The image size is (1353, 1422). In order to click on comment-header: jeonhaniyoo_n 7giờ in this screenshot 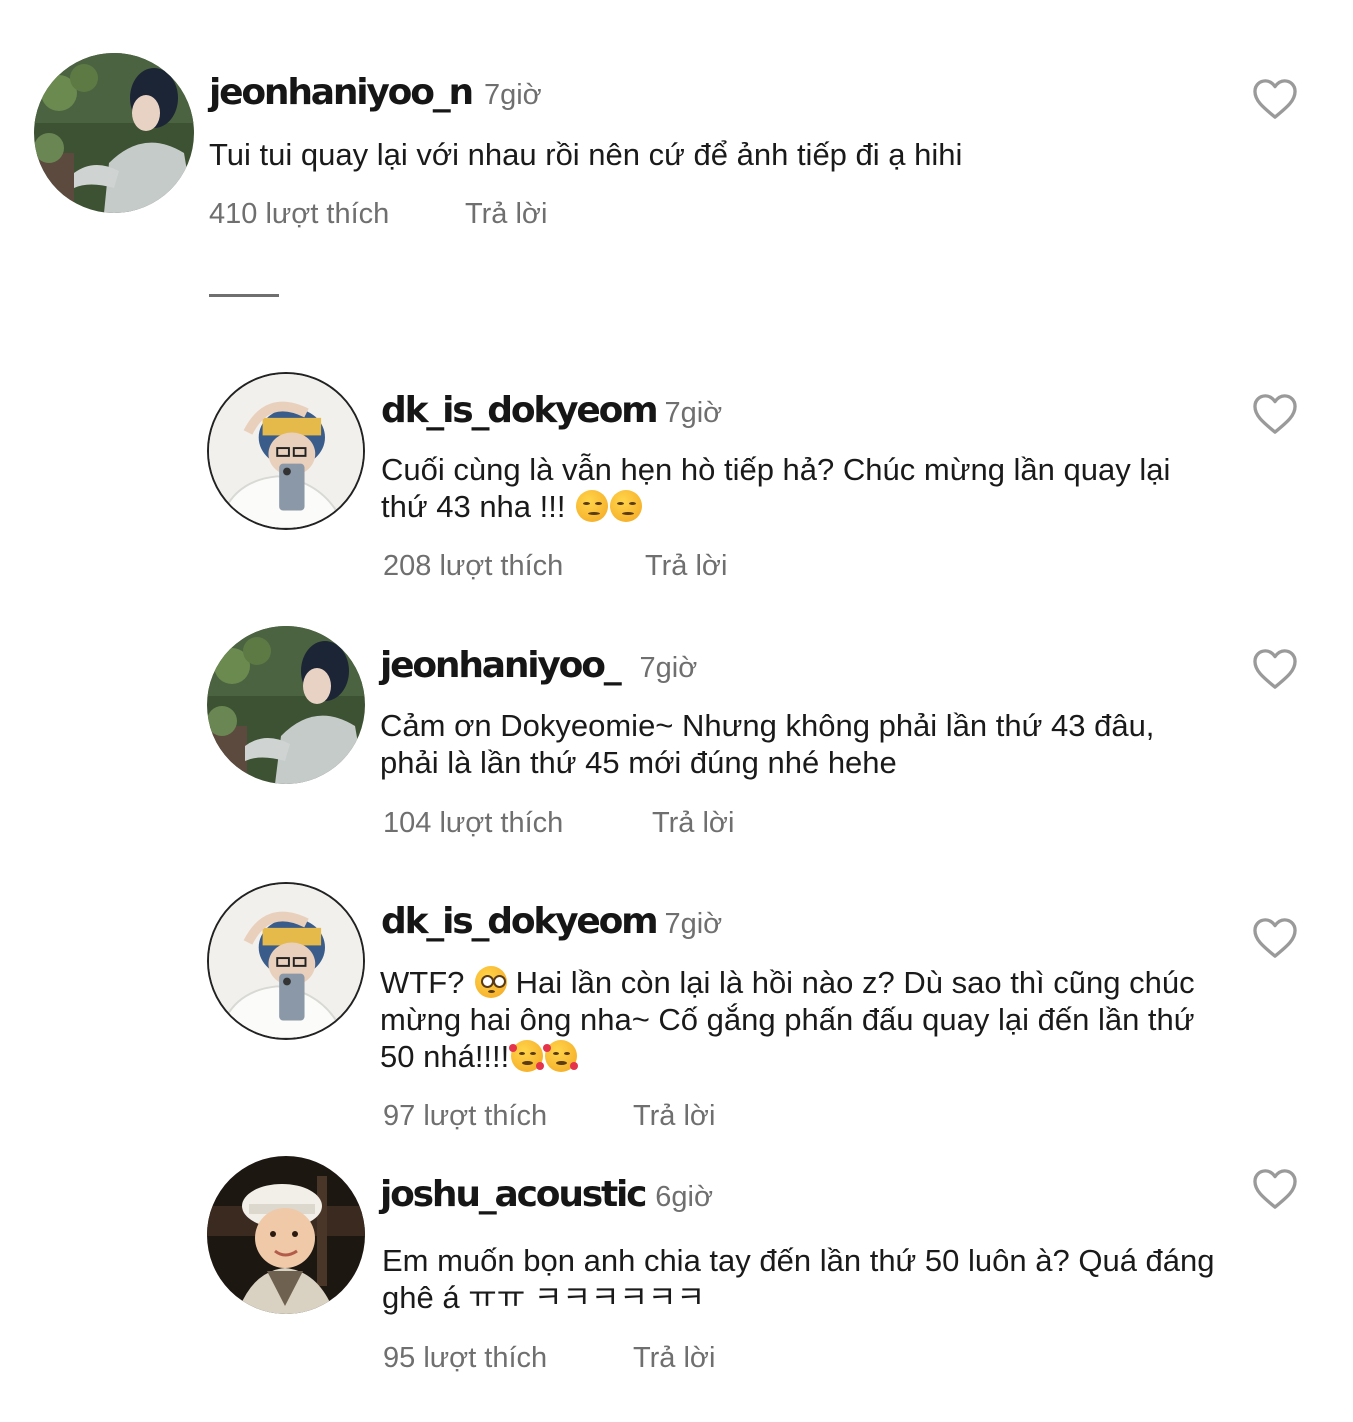, I will do `click(375, 92)`.